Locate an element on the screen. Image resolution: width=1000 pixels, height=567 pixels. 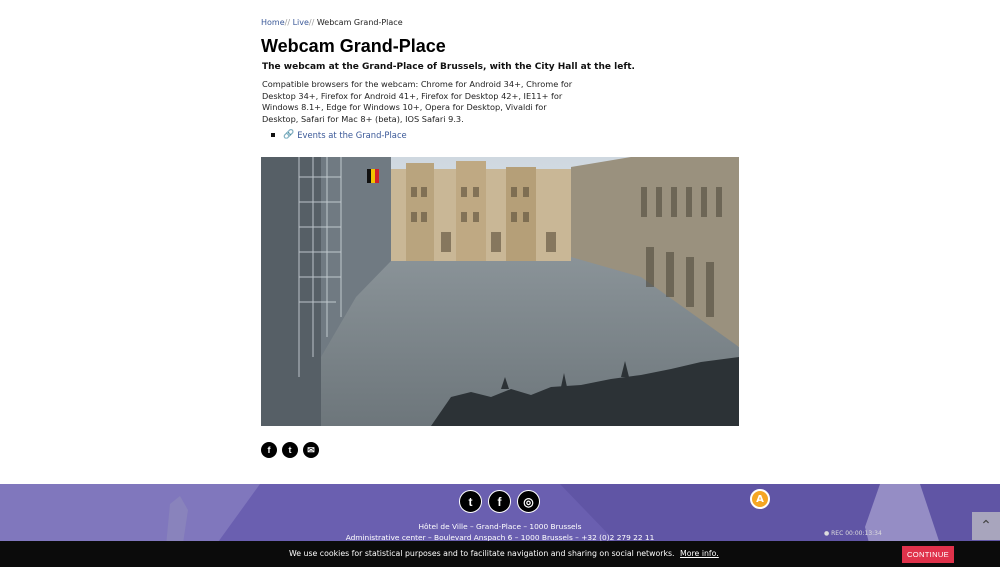
accessibility-badge-icon: A is located at coordinates (760, 499).